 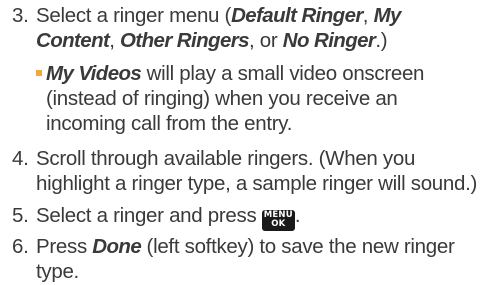 I want to click on menu-ok-key-icon: MENU OK, so click(x=278, y=220).